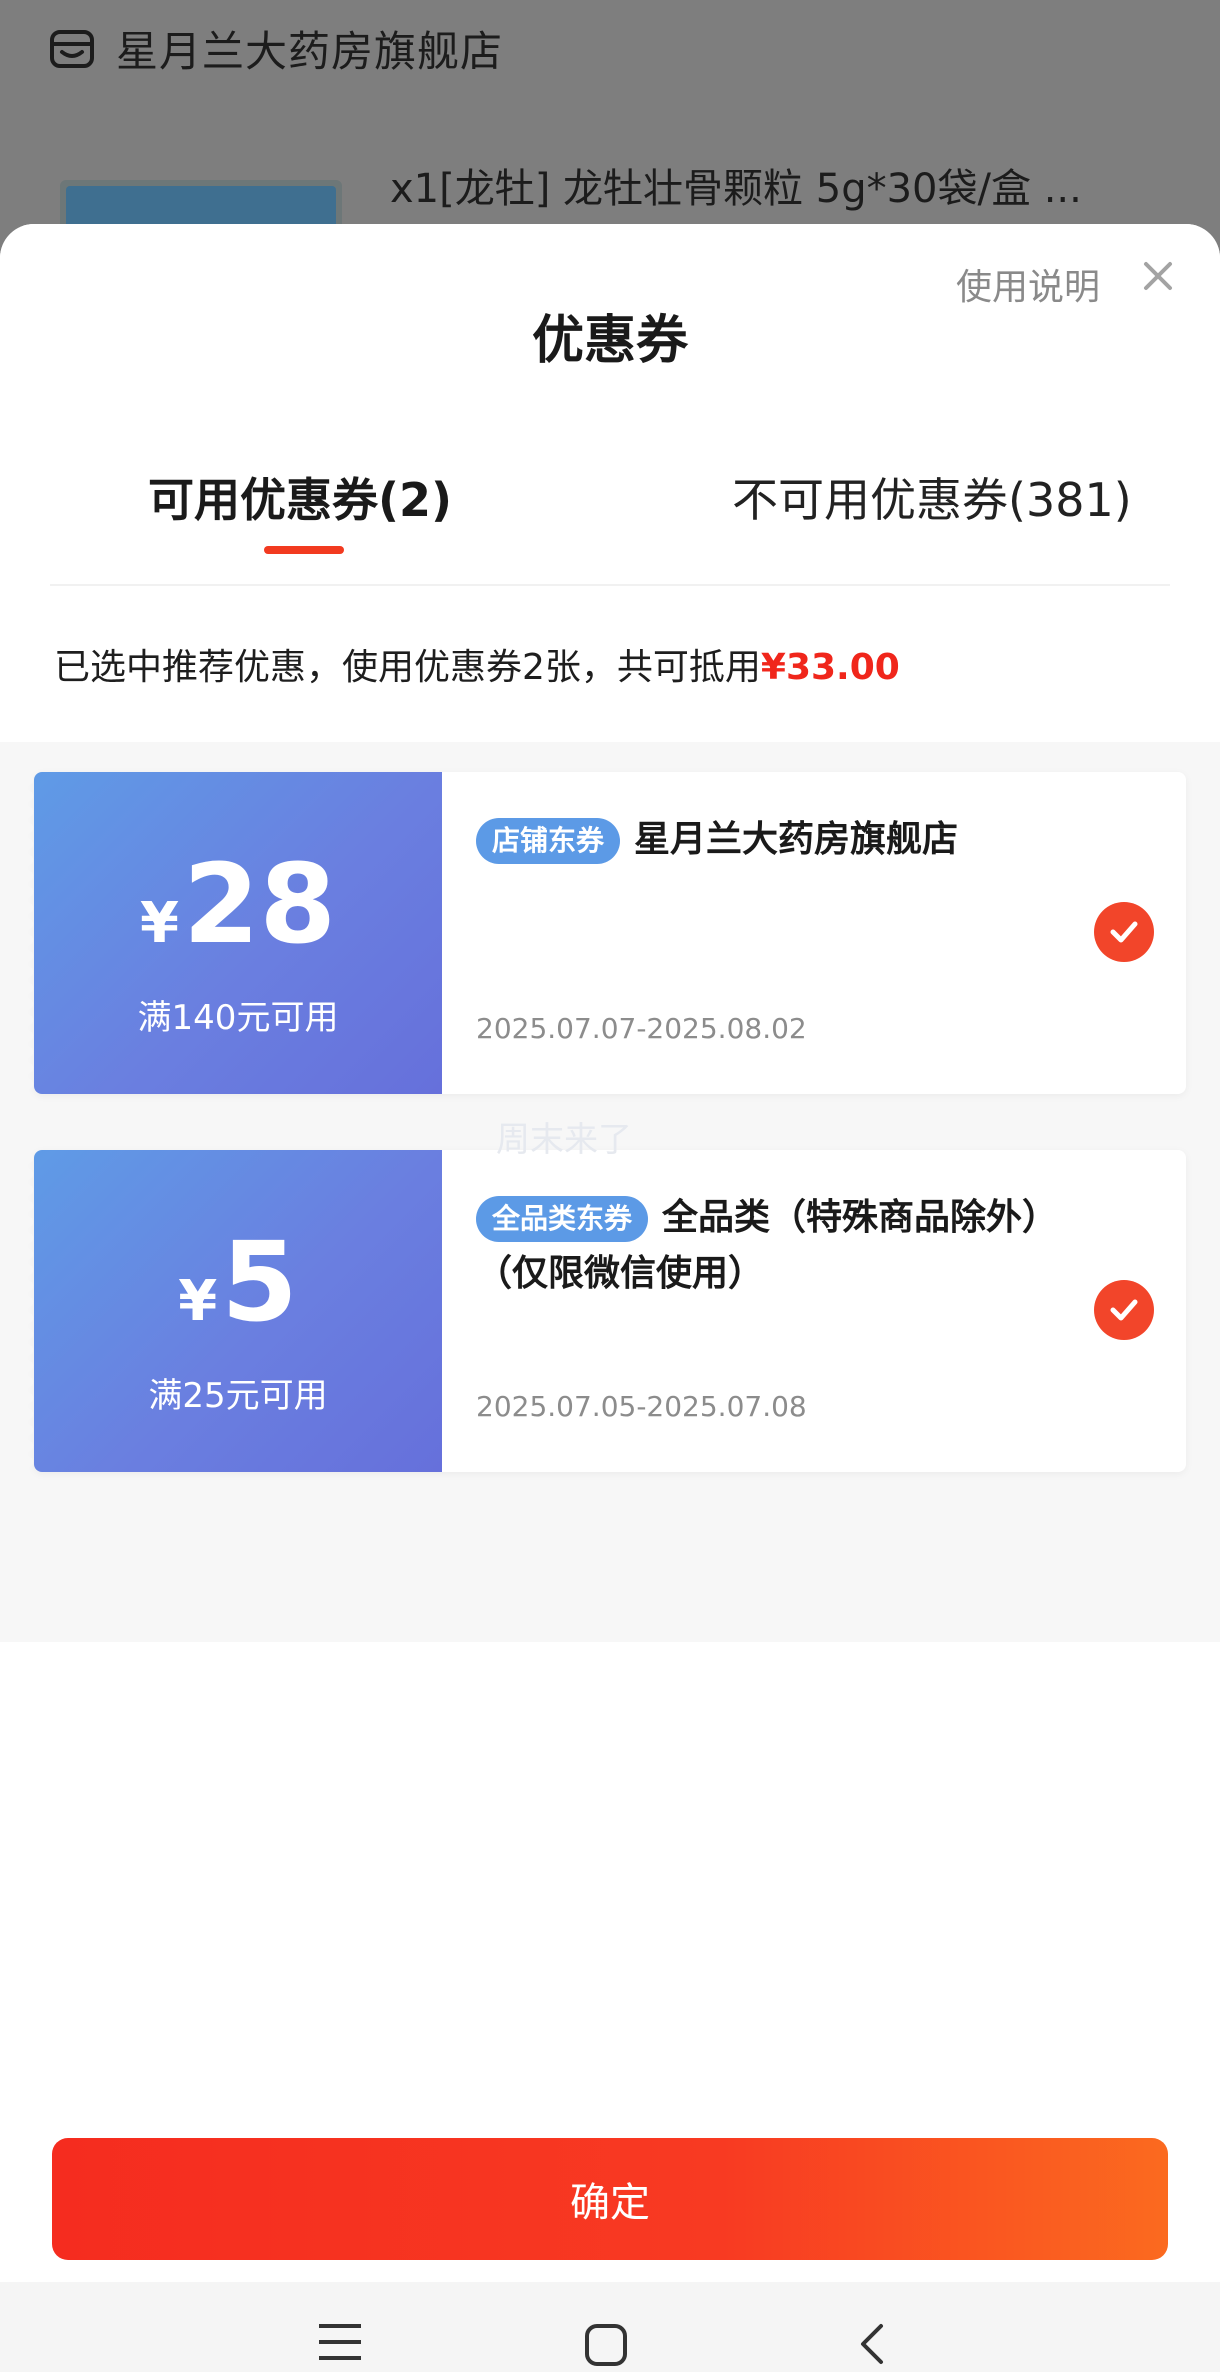 The height and width of the screenshot is (2372, 1220). I want to click on home-icon, so click(606, 2345).